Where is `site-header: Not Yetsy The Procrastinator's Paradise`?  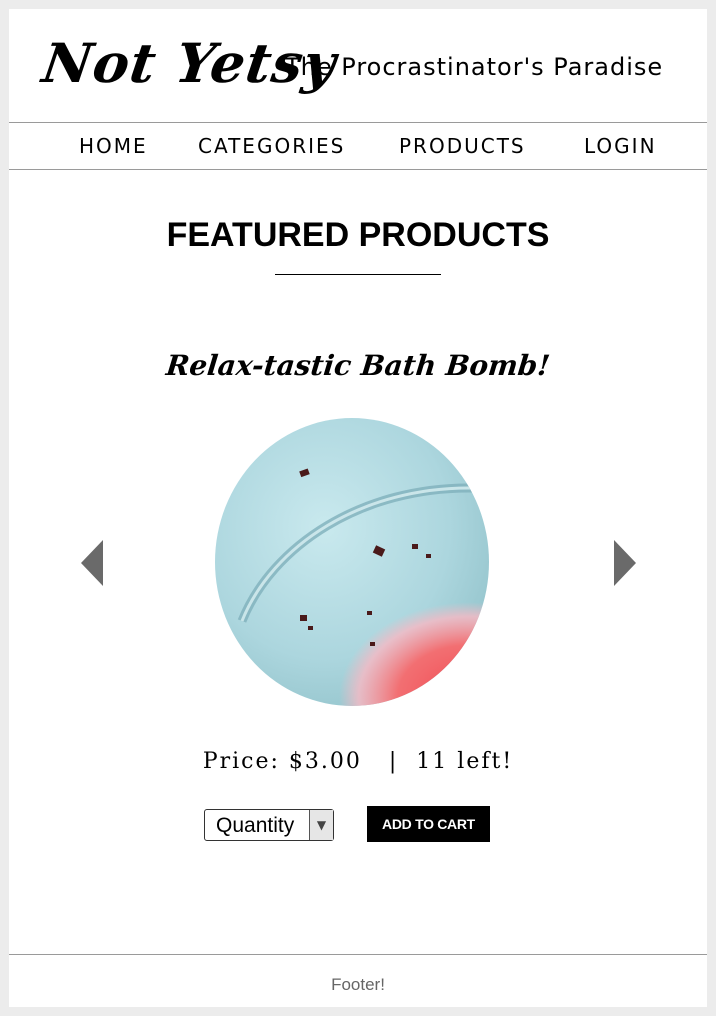 site-header: Not Yetsy The Procrastinator's Paradise is located at coordinates (358, 66).